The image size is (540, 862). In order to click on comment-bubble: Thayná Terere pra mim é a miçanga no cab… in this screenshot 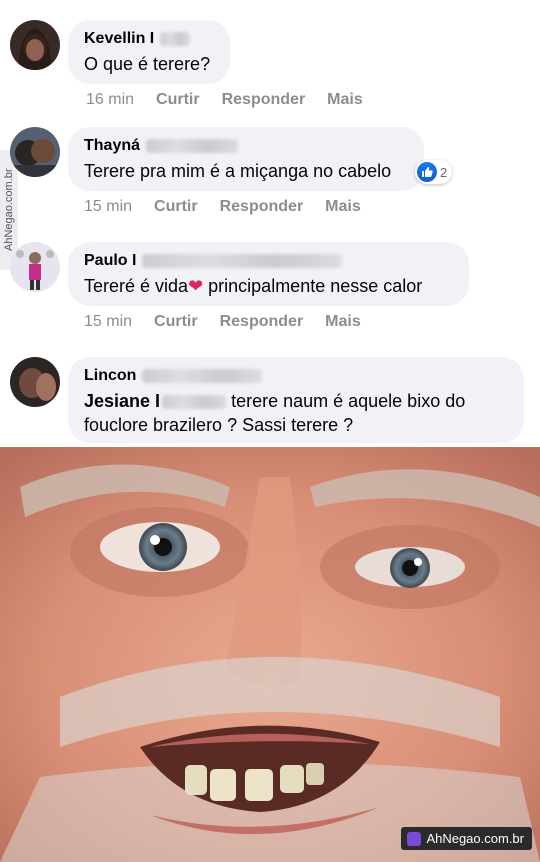, I will do `click(246, 159)`.